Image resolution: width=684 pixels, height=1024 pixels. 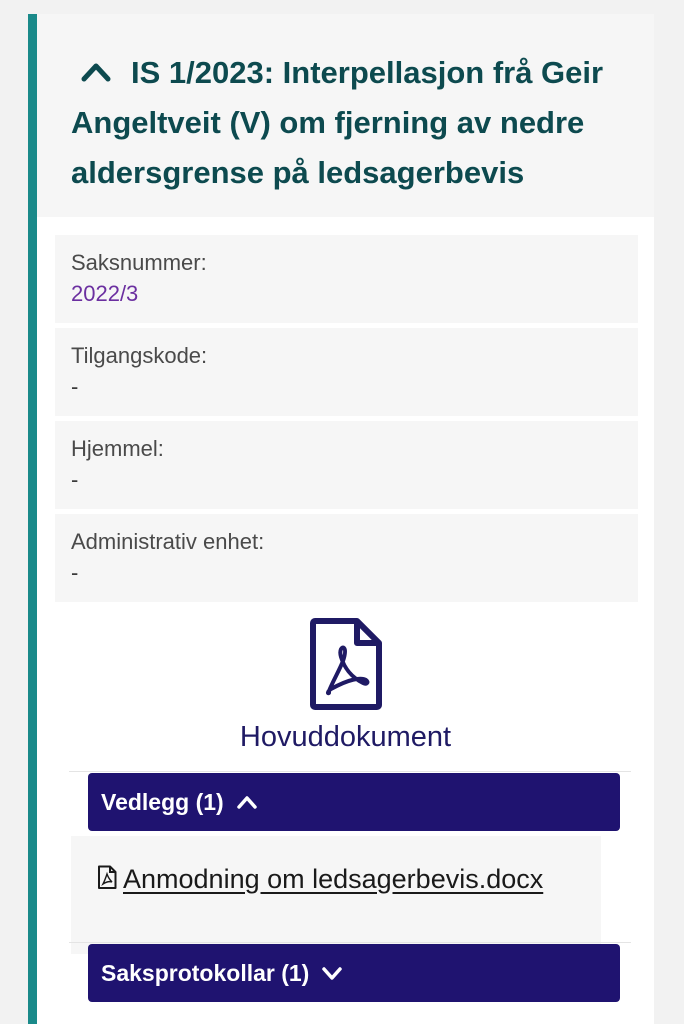 What do you see at coordinates (354, 973) in the screenshot?
I see `protocols-toggle-button: Saksprotokollar (1)` at bounding box center [354, 973].